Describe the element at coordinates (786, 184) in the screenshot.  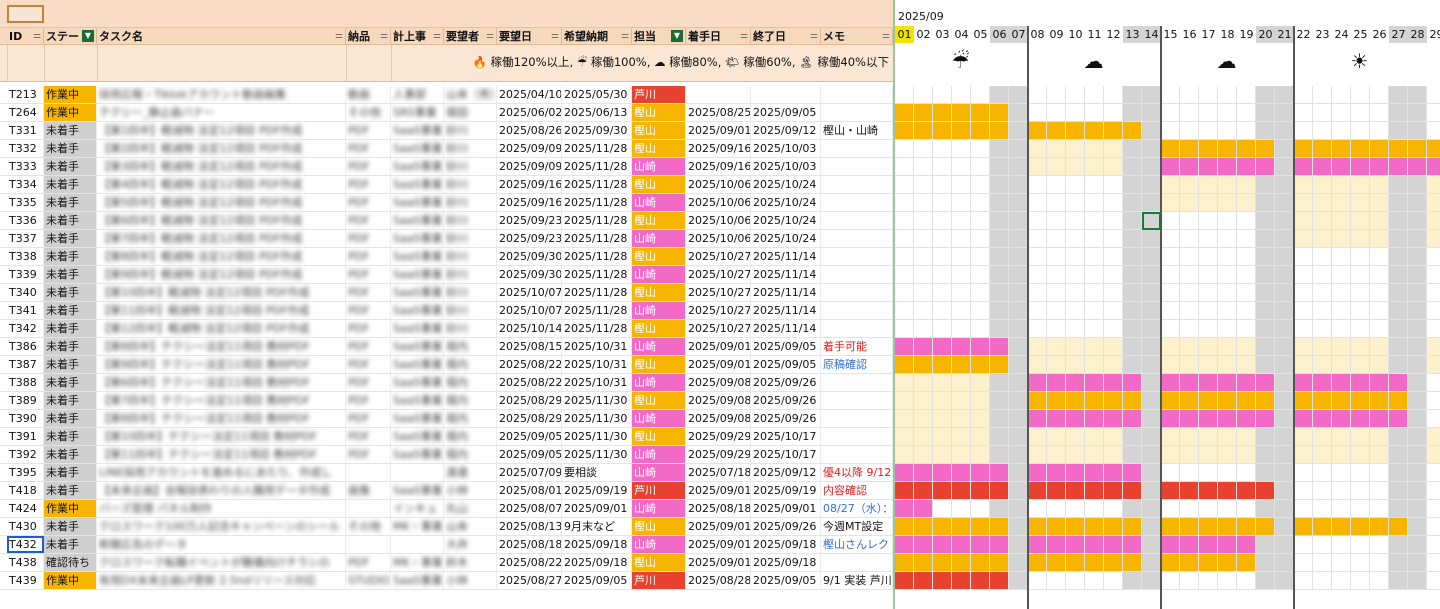
I see `cell-end: 2025/10/24` at that location.